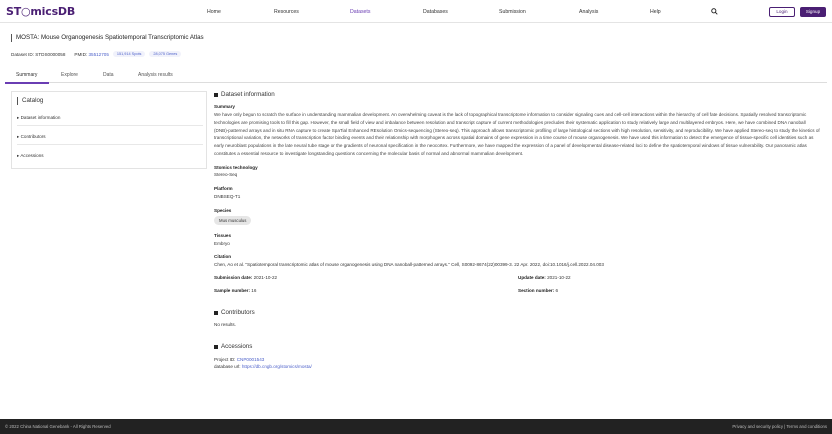 This screenshot has height=434, width=832. Describe the element at coordinates (30, 101) in the screenshot. I see `catalog-title: Catalog` at that location.